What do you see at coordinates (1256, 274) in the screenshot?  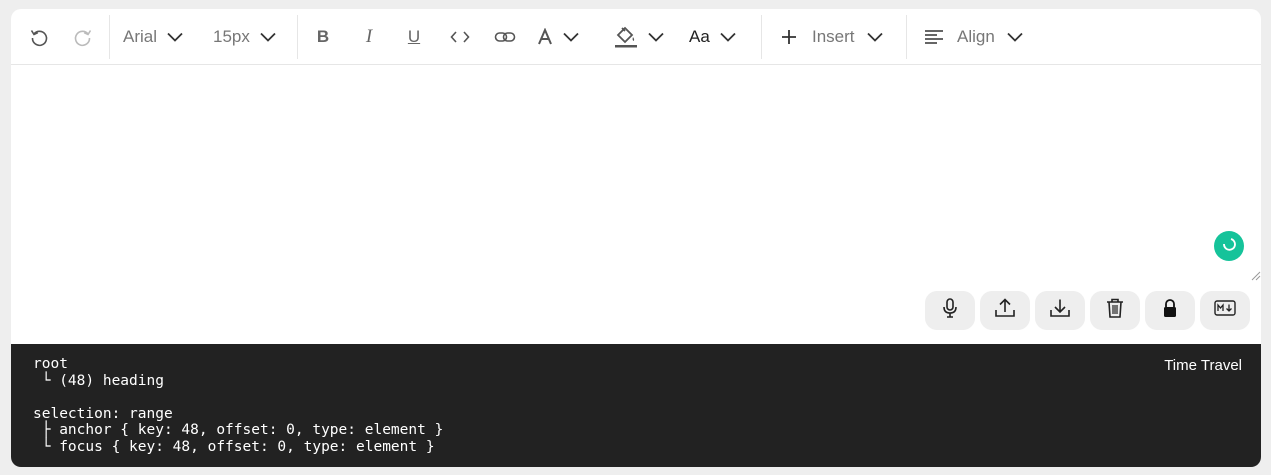 I see `resize-handle` at bounding box center [1256, 274].